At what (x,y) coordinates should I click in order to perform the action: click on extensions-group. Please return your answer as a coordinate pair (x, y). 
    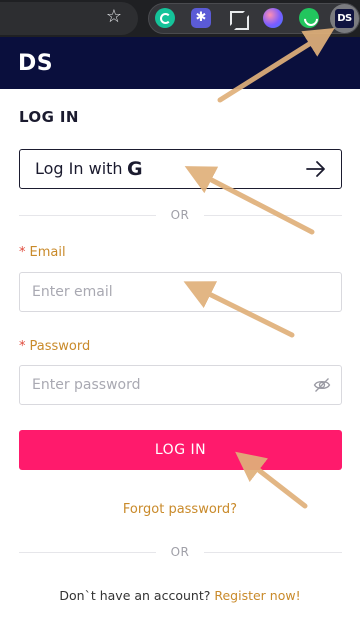
    Looking at the image, I should click on (254, 18).